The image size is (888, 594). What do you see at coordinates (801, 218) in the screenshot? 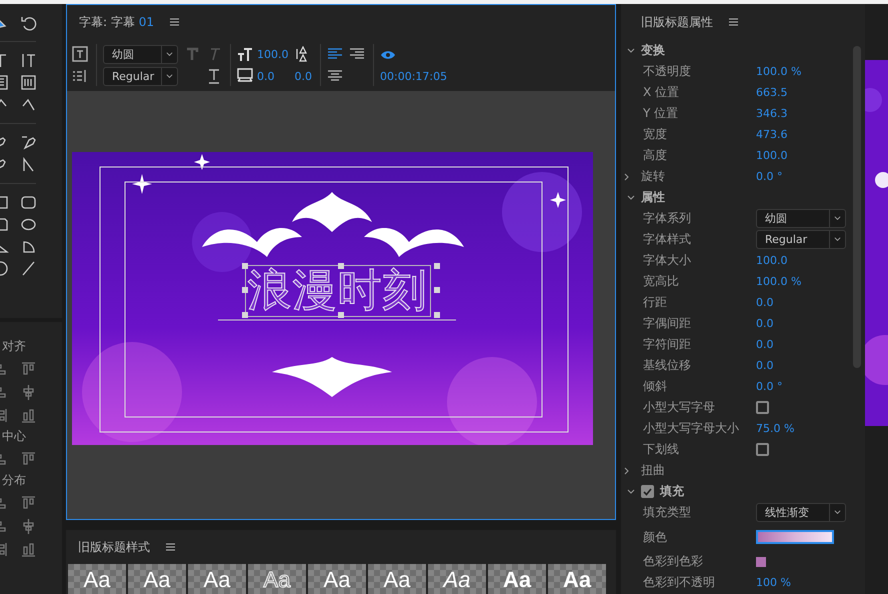
I see `property-dropdown: 幼圆` at bounding box center [801, 218].